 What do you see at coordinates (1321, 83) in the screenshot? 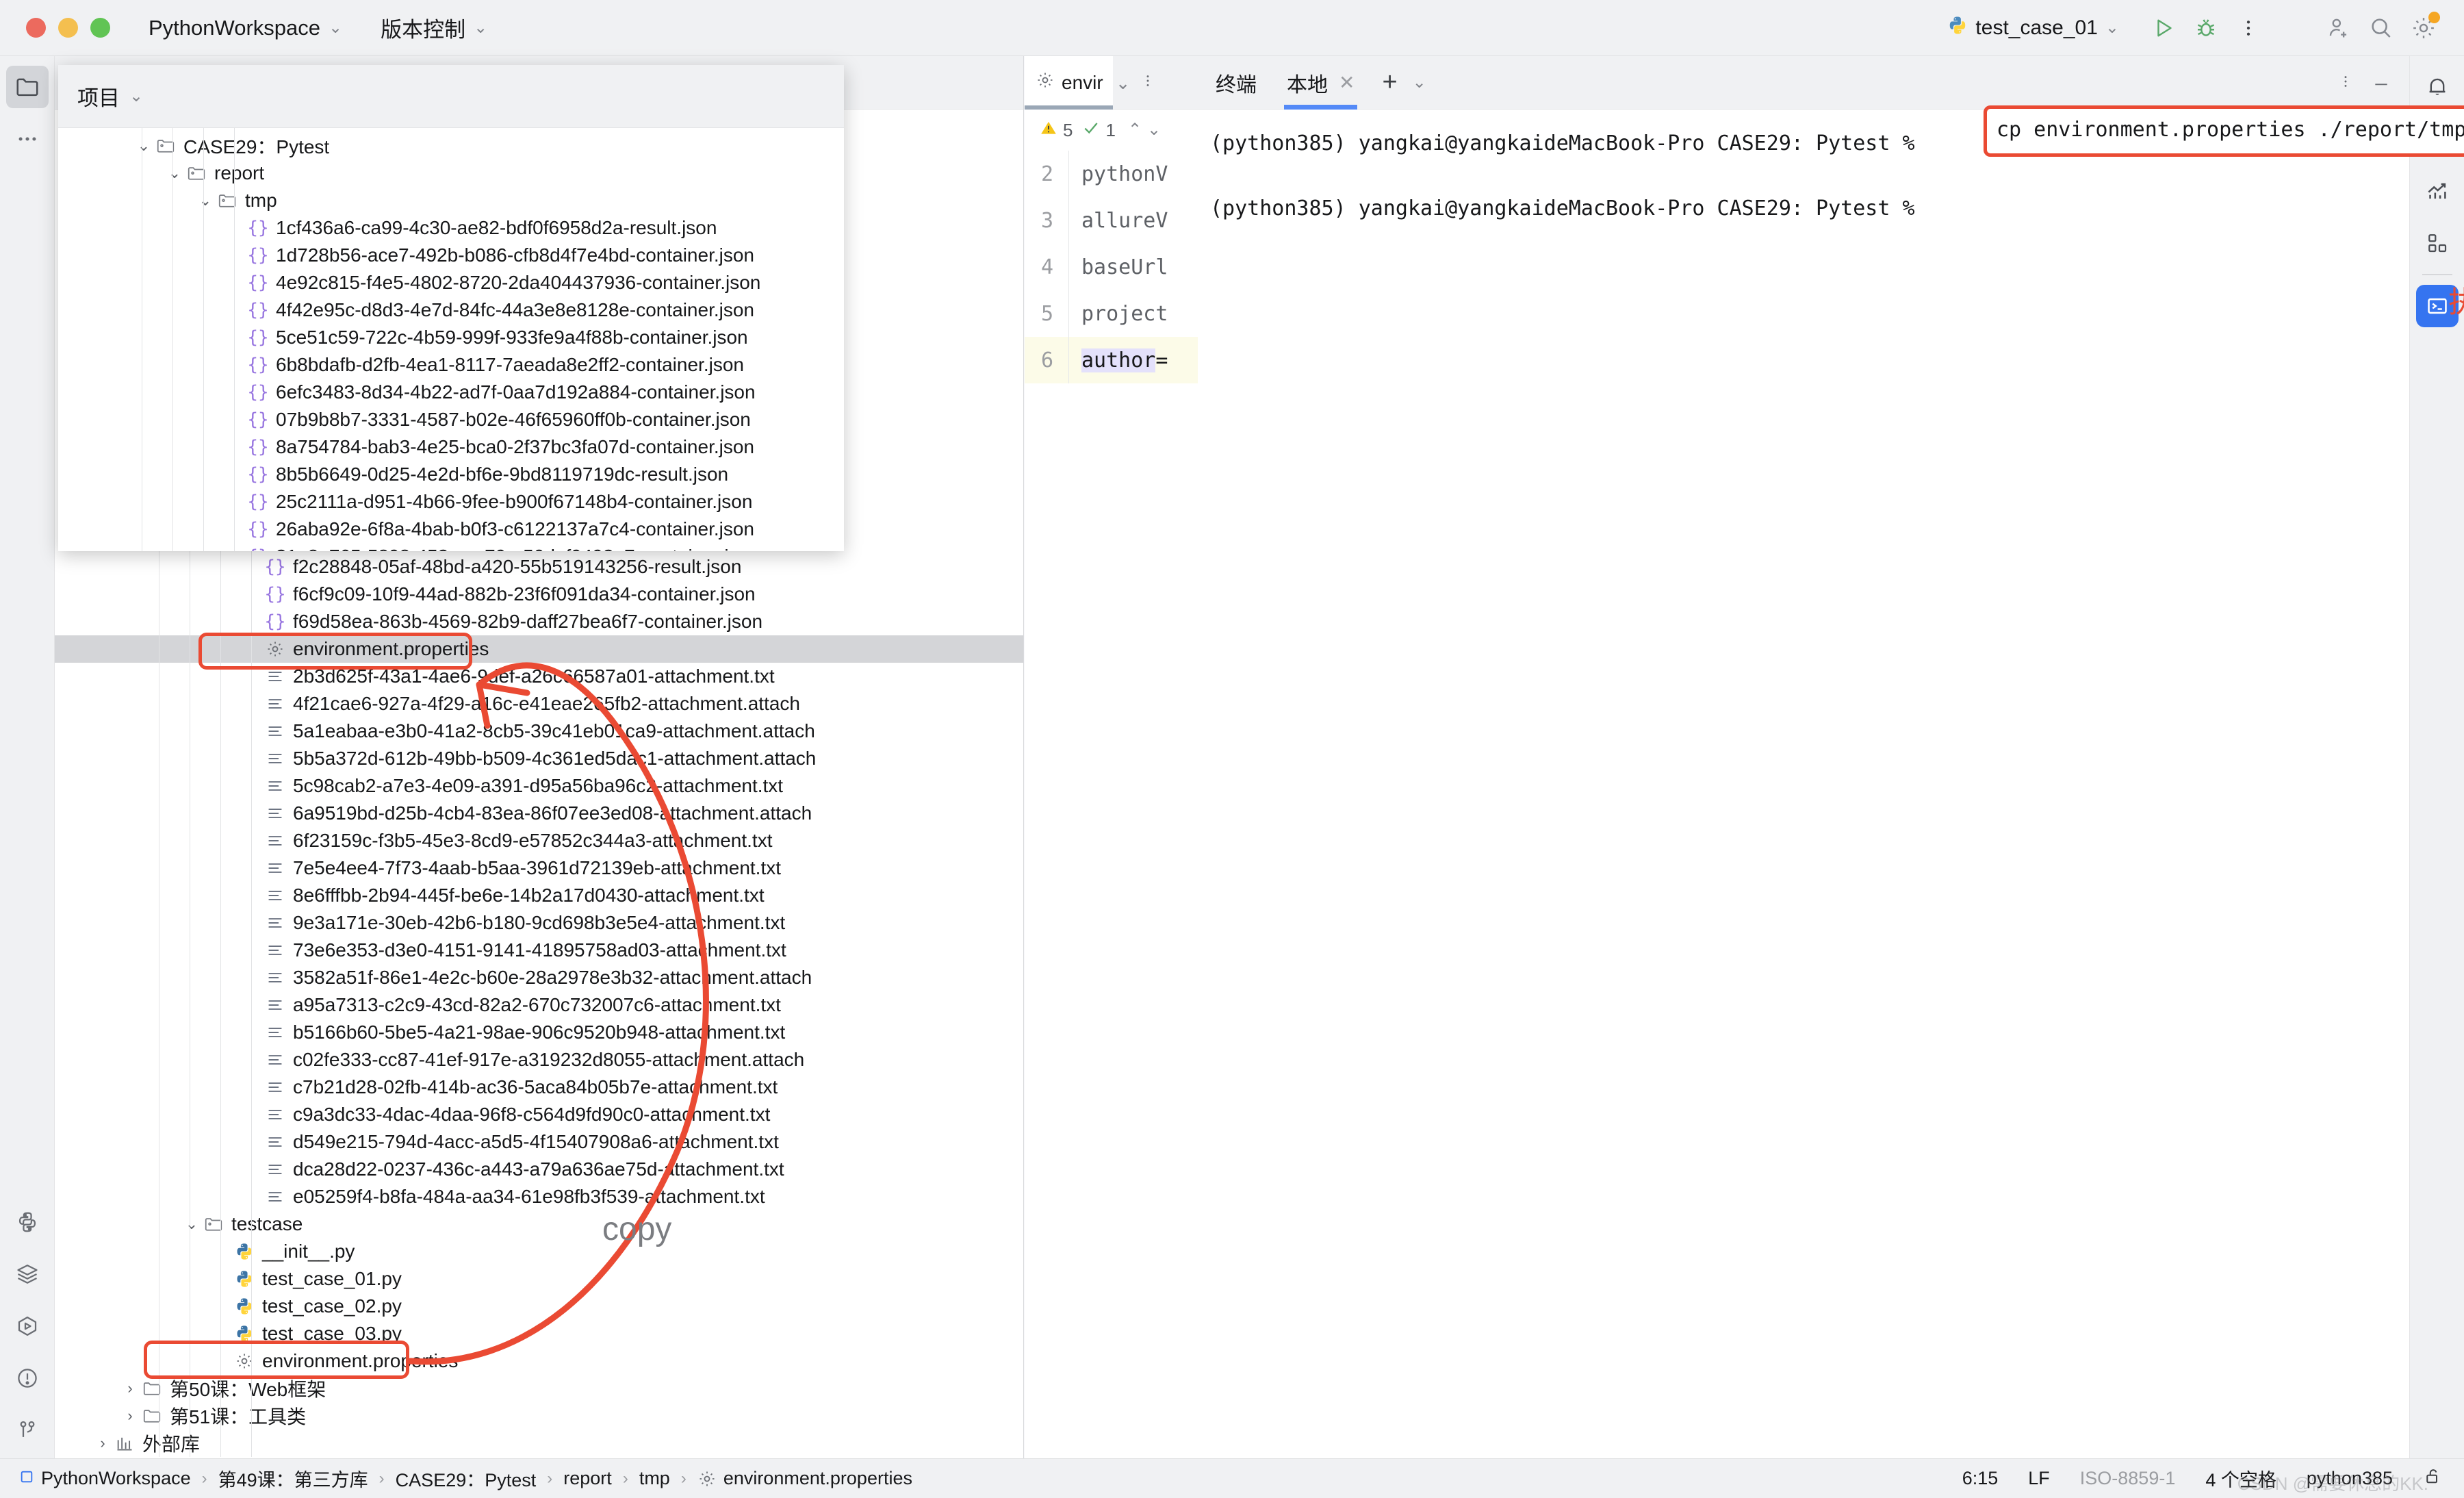
I see `terminal-tab-local: 本地 ✕` at bounding box center [1321, 83].